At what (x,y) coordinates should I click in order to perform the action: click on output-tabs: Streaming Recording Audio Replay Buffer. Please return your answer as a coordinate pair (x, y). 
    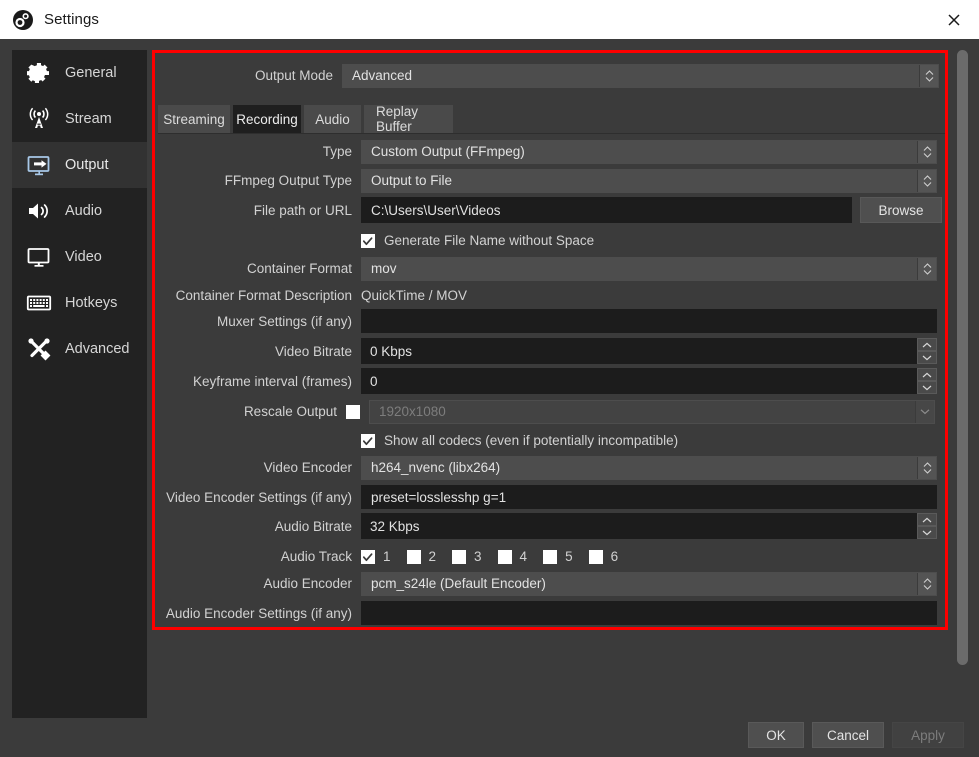
    Looking at the image, I should click on (551, 119).